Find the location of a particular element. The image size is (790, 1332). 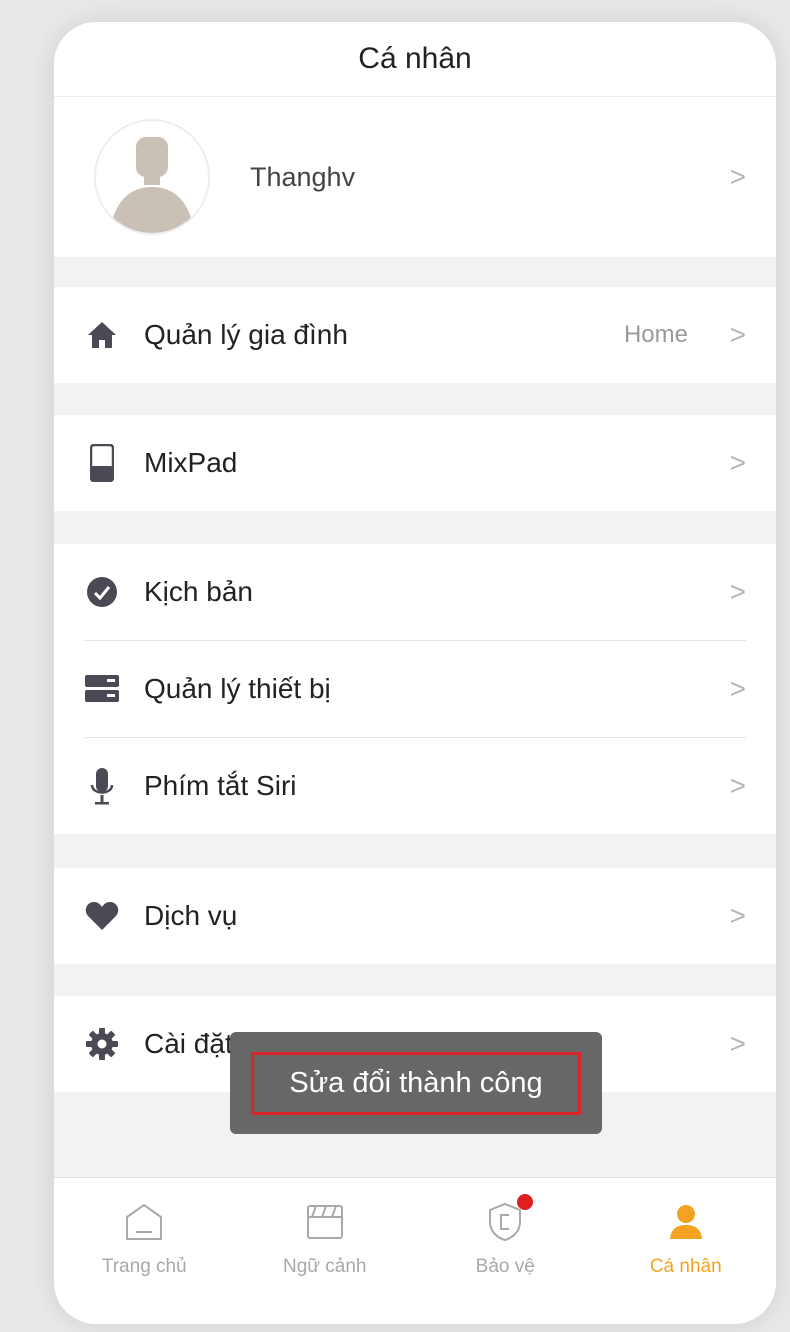

family-card: Quản lý gia đình Home > is located at coordinates (415, 335).